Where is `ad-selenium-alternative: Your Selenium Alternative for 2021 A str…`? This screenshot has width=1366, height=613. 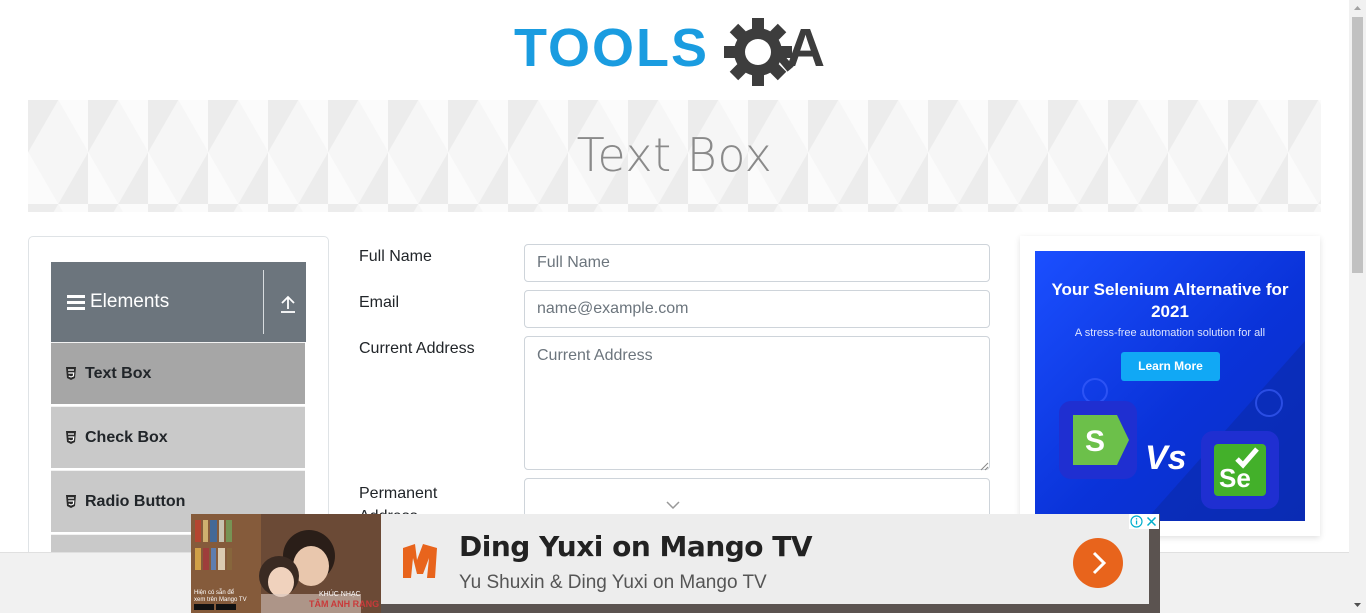 ad-selenium-alternative: Your Selenium Alternative for 2021 A str… is located at coordinates (1170, 386).